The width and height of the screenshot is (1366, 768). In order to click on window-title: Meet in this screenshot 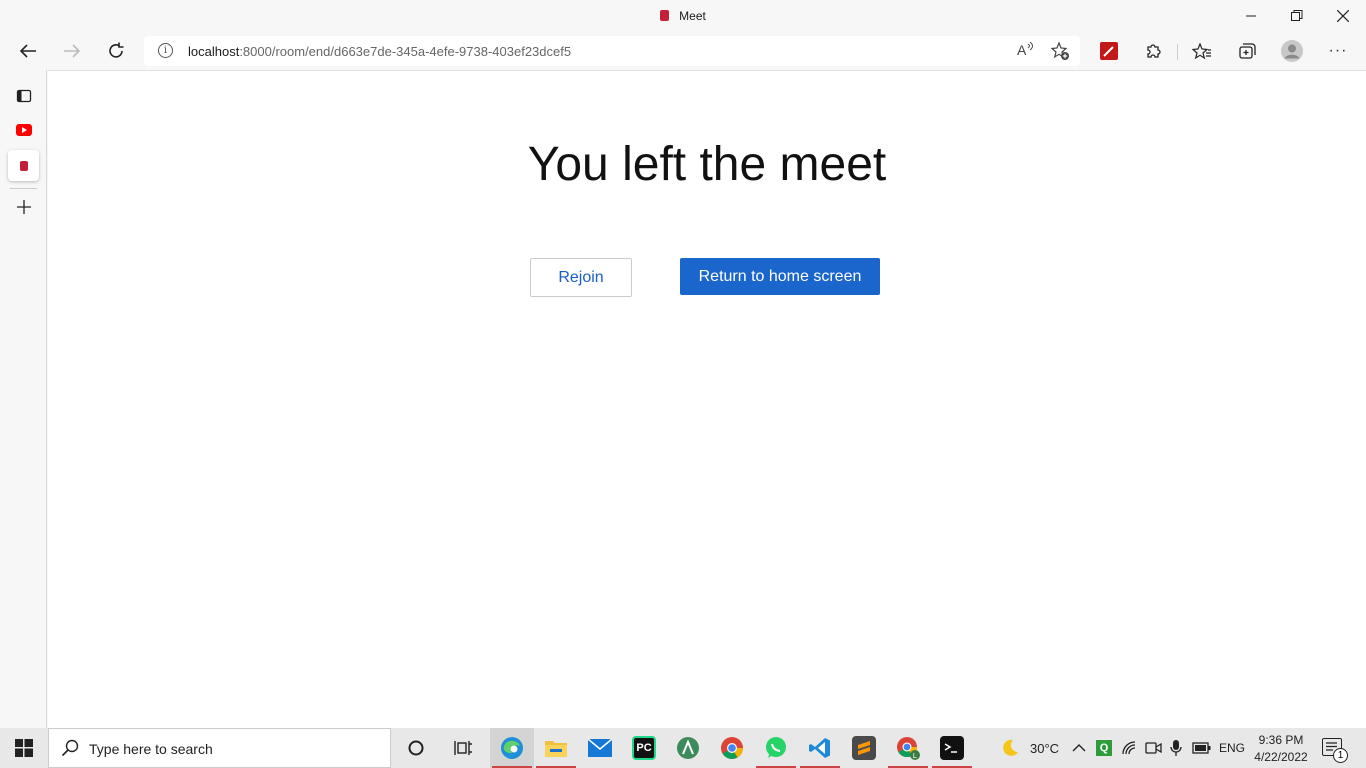, I will do `click(683, 16)`.